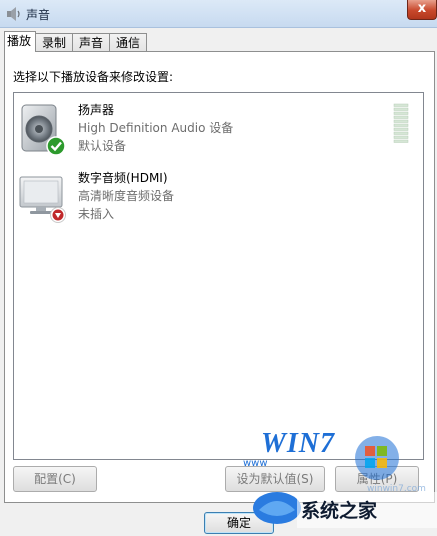  I want to click on tab-communications: 通信, so click(129, 42).